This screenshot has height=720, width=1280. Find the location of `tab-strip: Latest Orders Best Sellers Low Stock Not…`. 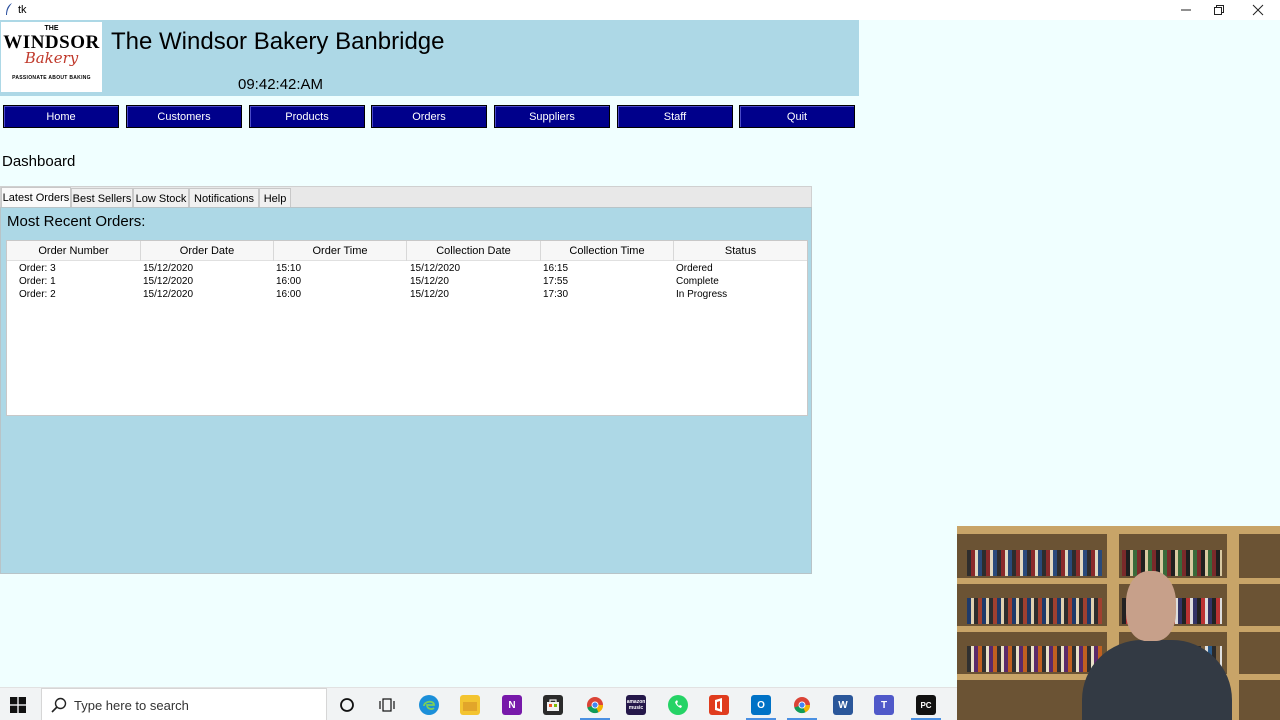

tab-strip: Latest Orders Best Sellers Low Stock Not… is located at coordinates (406, 197).